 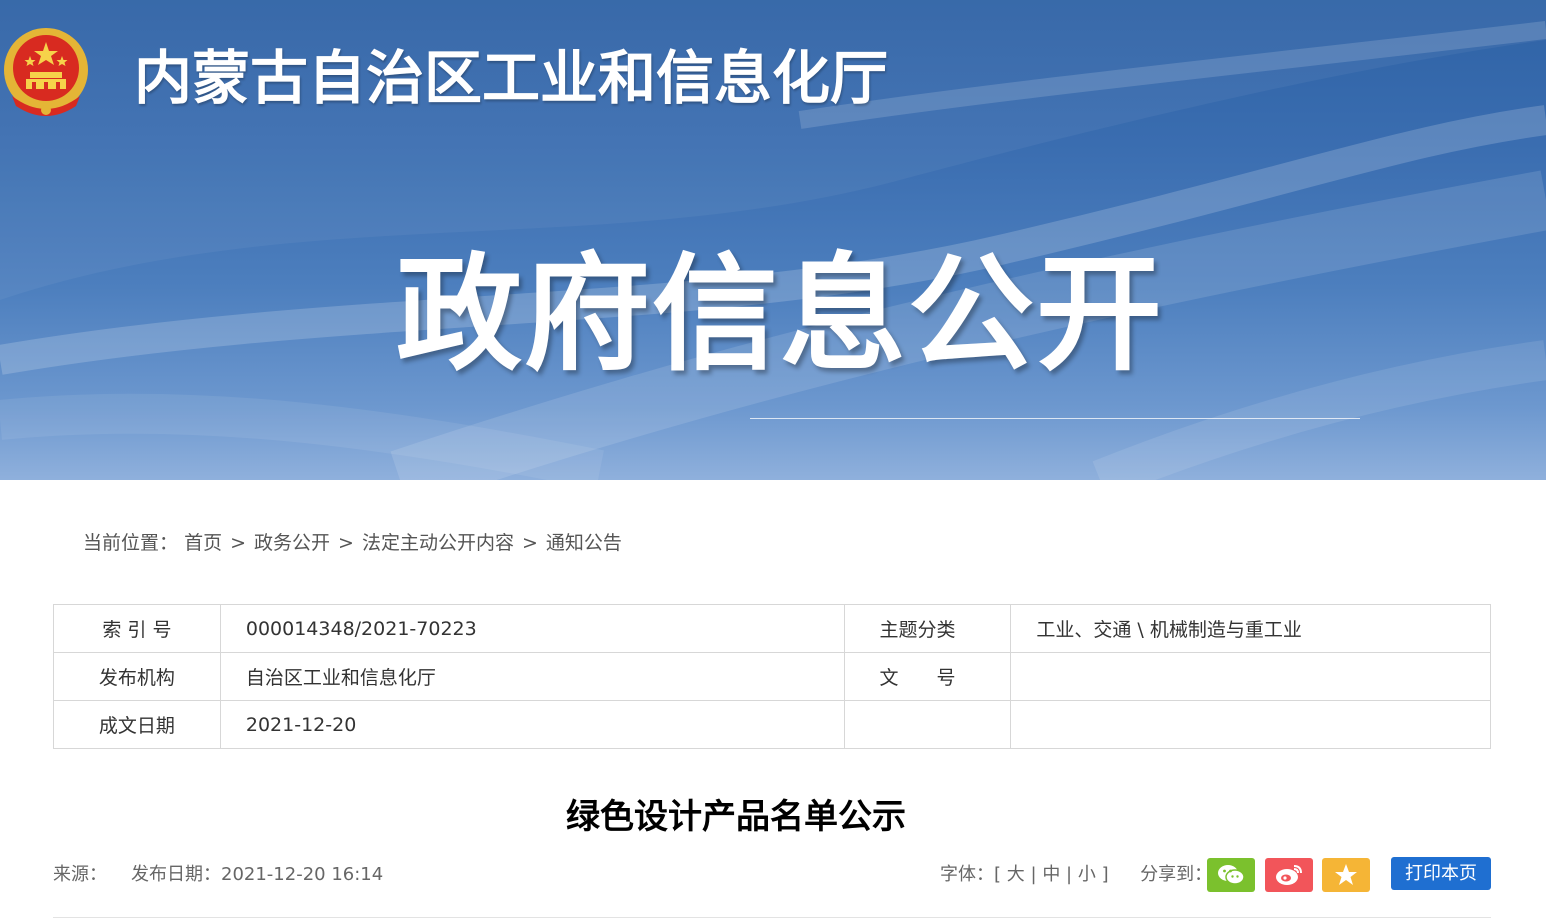 I want to click on favorite-star-icon, so click(x=1346, y=874).